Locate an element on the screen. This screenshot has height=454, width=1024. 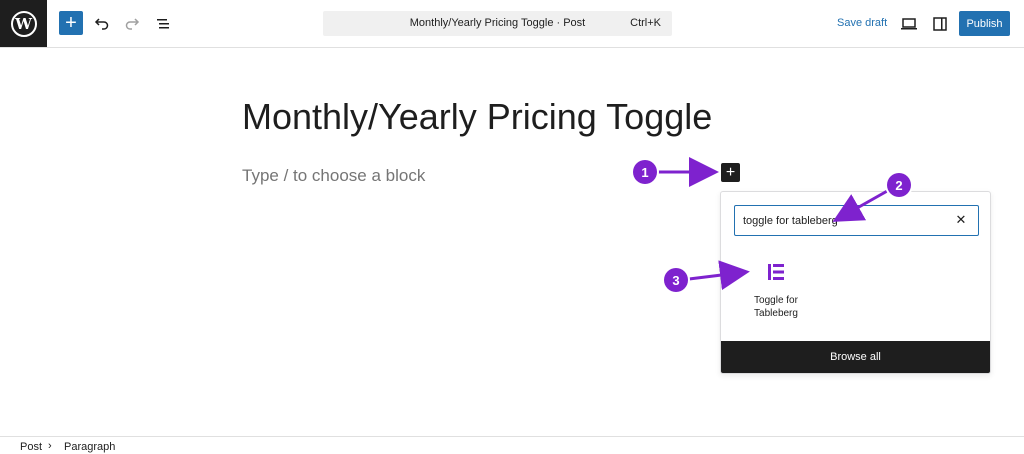
wordpress-logo-button: W is located at coordinates (23, 23).